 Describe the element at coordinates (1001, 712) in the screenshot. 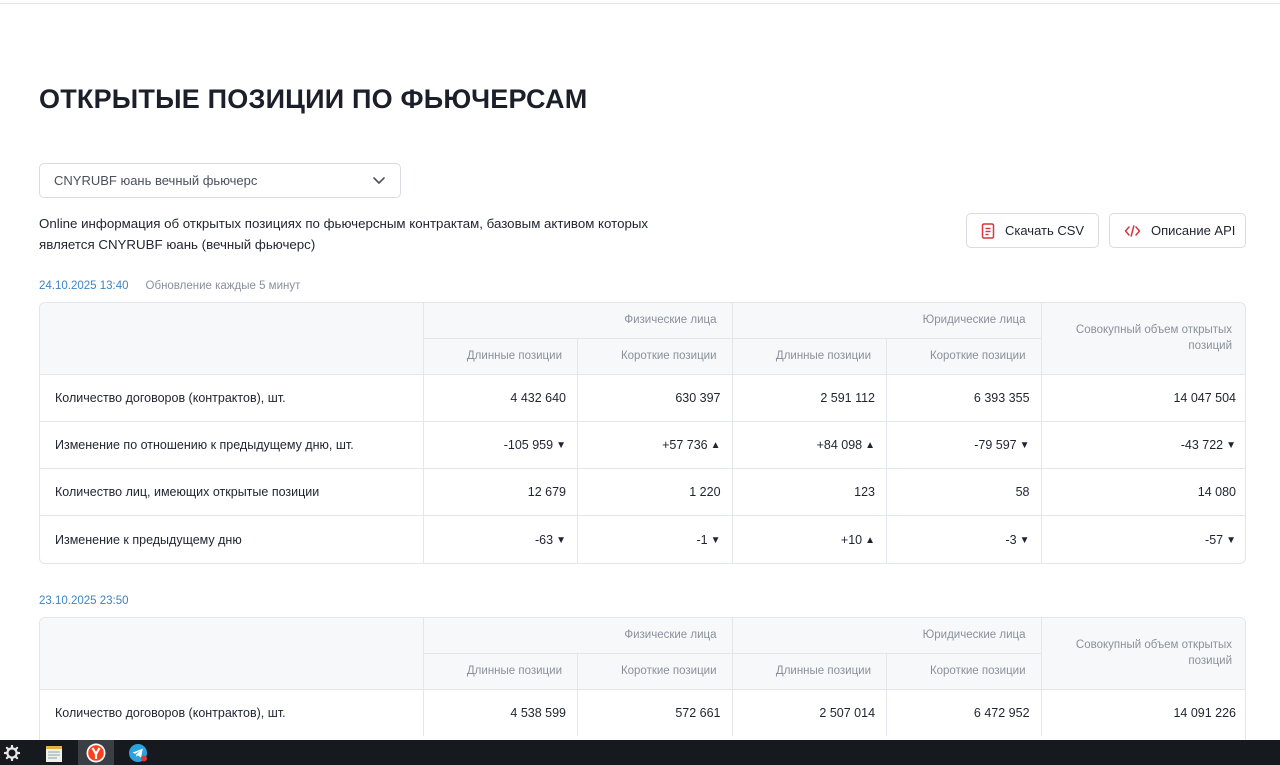

I see `cell-value: 6 472 952` at that location.